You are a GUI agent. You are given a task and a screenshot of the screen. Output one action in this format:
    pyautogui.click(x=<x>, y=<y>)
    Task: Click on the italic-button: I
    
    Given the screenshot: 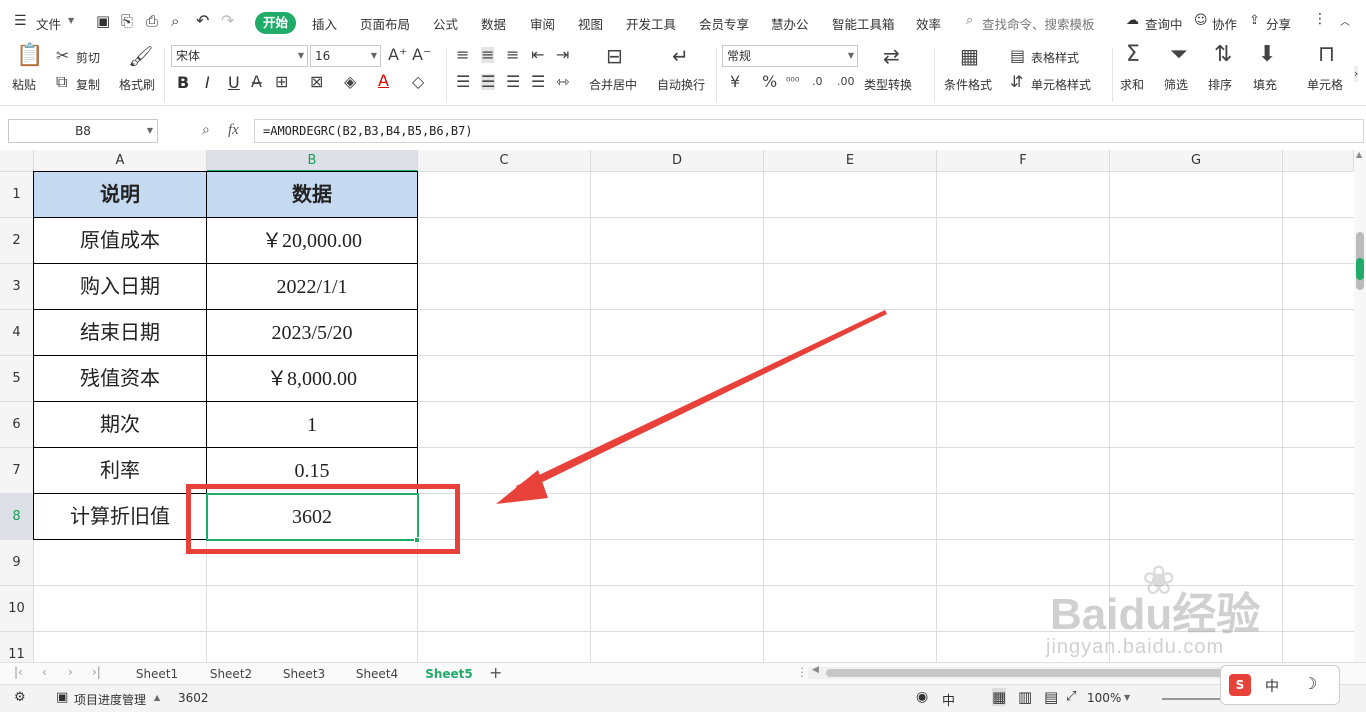 What is the action you would take?
    pyautogui.click(x=207, y=82)
    